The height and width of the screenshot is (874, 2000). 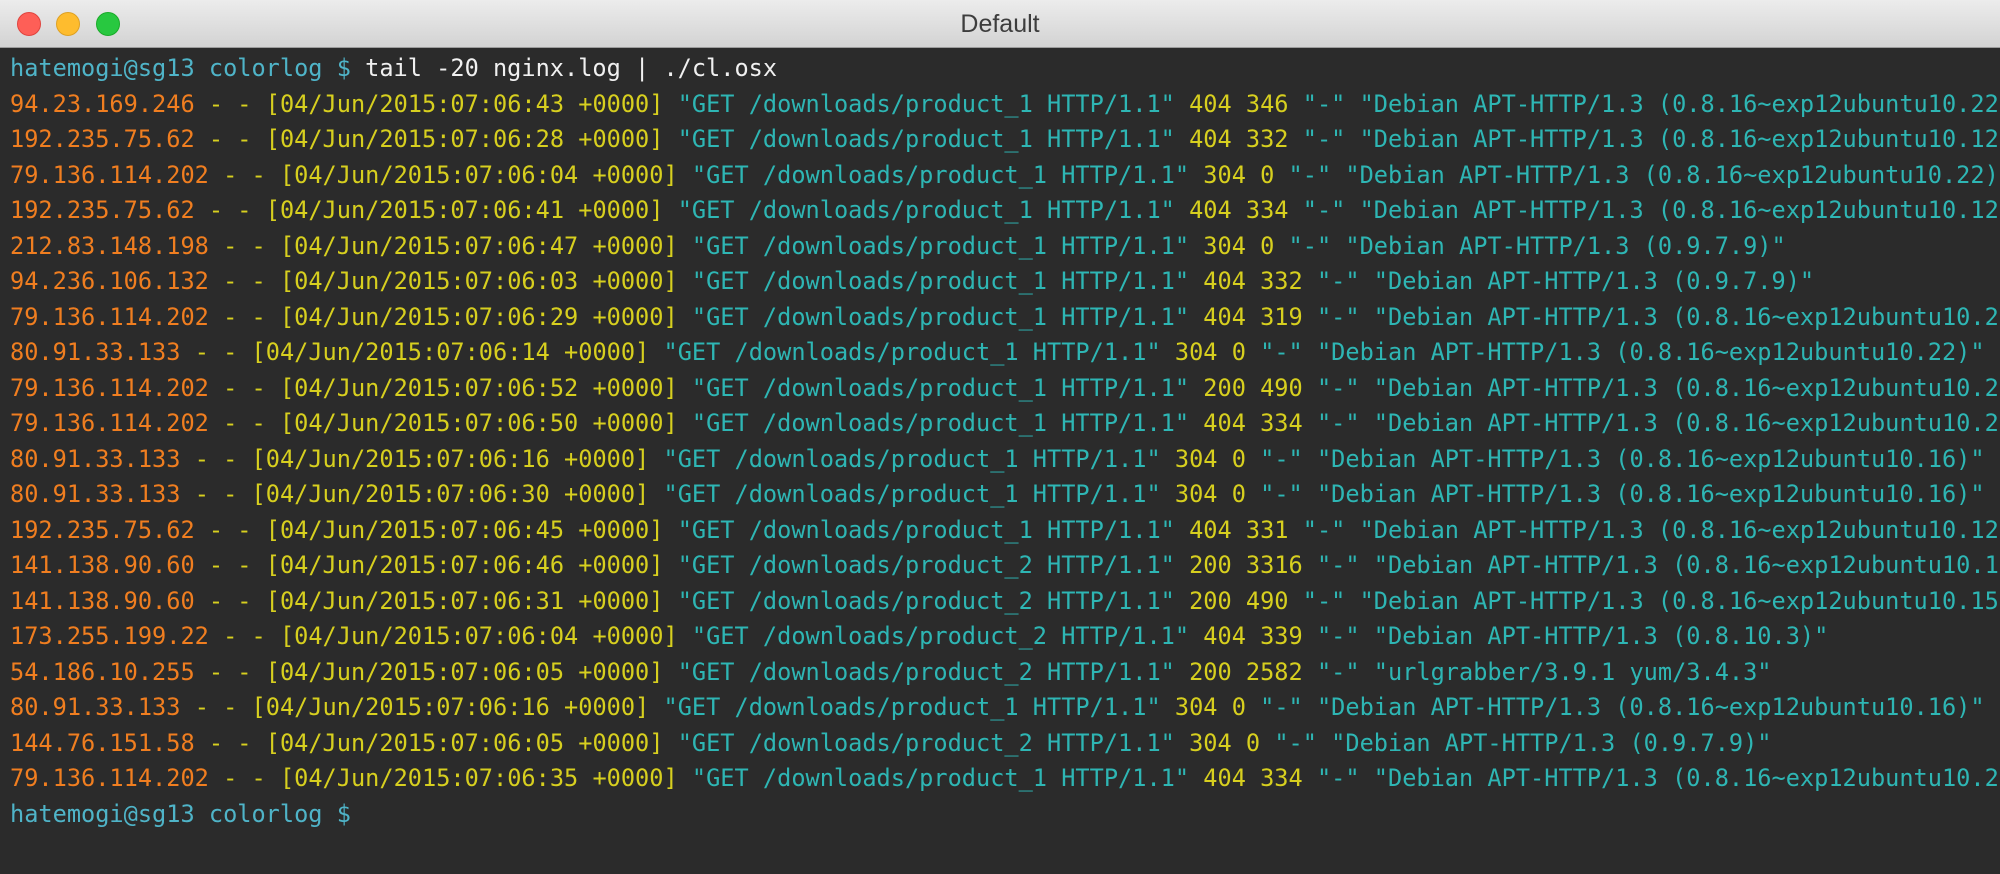 I want to click on timestamp: [04/Jun/2015:07:06:16 +0000], so click(x=450, y=707).